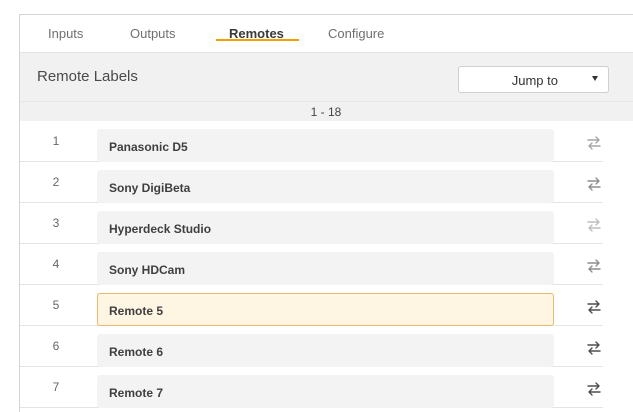 The width and height of the screenshot is (633, 412). Describe the element at coordinates (56, 182) in the screenshot. I see `remote-number: 2` at that location.